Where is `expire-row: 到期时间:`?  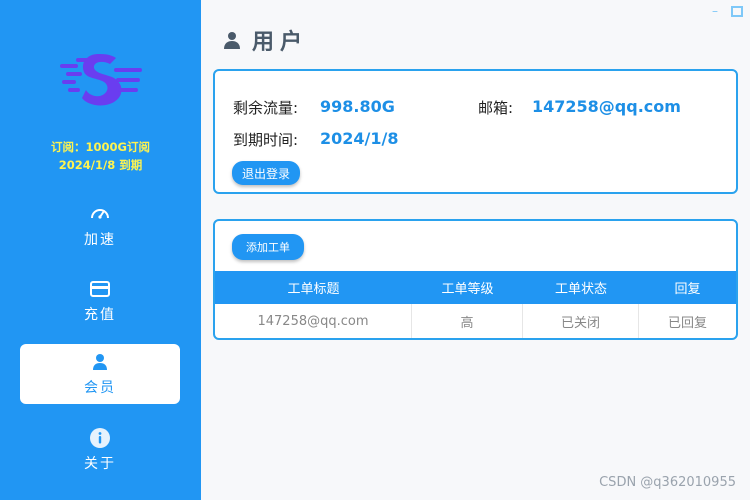
expire-row: 到期时间: is located at coordinates (265, 139).